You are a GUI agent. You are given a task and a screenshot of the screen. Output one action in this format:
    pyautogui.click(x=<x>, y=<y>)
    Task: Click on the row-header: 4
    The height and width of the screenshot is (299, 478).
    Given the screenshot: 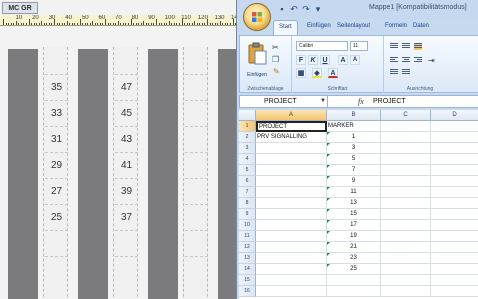 What is the action you would take?
    pyautogui.click(x=247, y=159)
    